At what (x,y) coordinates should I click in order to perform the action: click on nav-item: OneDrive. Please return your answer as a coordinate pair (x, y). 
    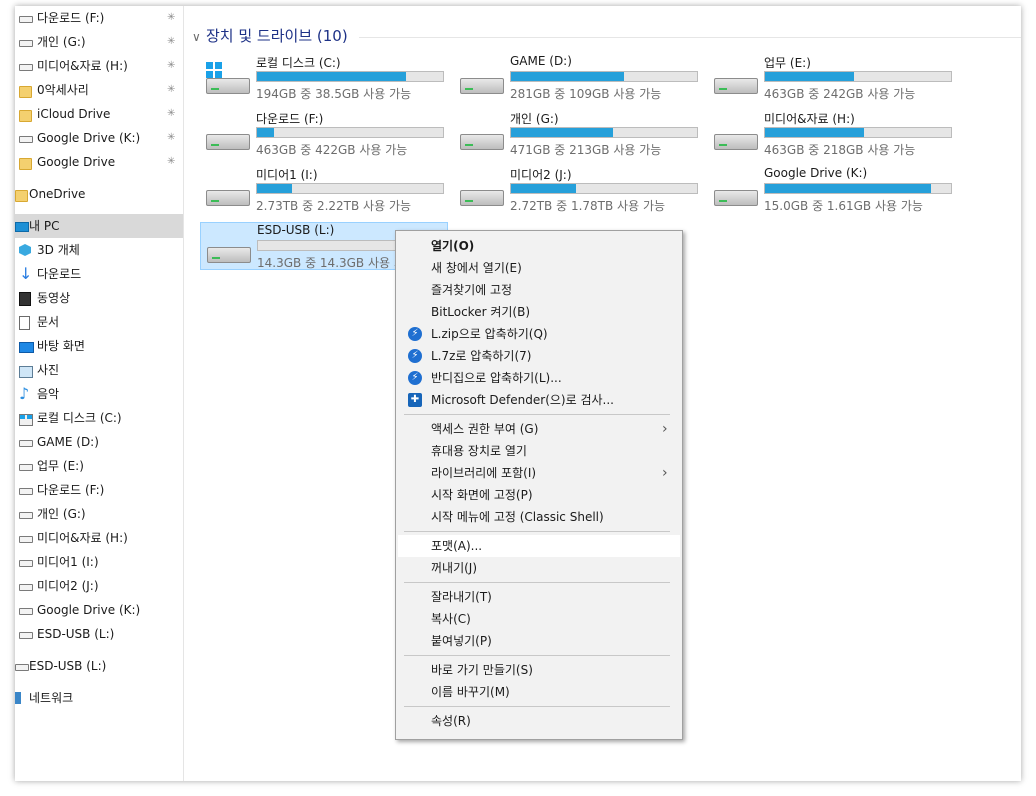
    Looking at the image, I should click on (99, 194).